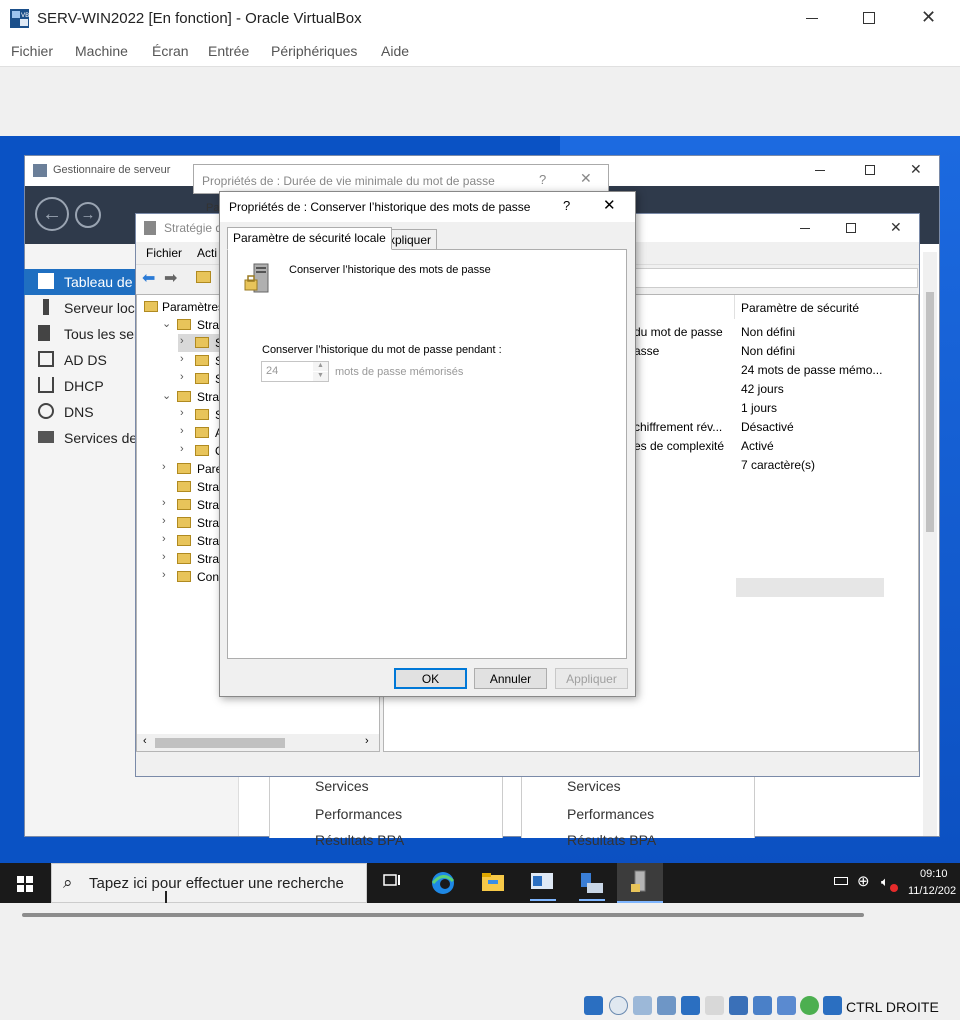  What do you see at coordinates (203, 277) in the screenshot?
I see `up-folder-icon` at bounding box center [203, 277].